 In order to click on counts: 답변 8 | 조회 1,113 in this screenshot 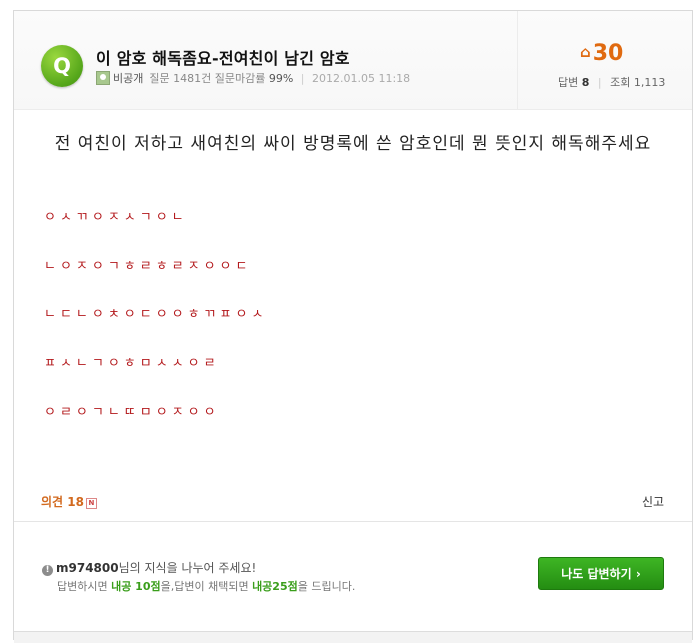, I will do `click(611, 82)`.